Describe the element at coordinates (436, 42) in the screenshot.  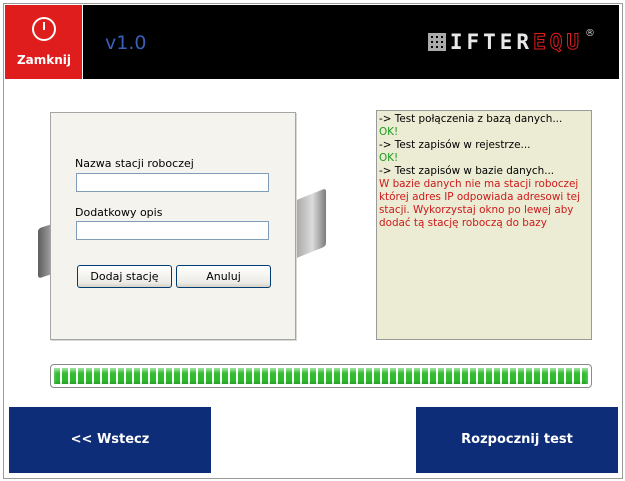
I see `logo-grid-icon` at that location.